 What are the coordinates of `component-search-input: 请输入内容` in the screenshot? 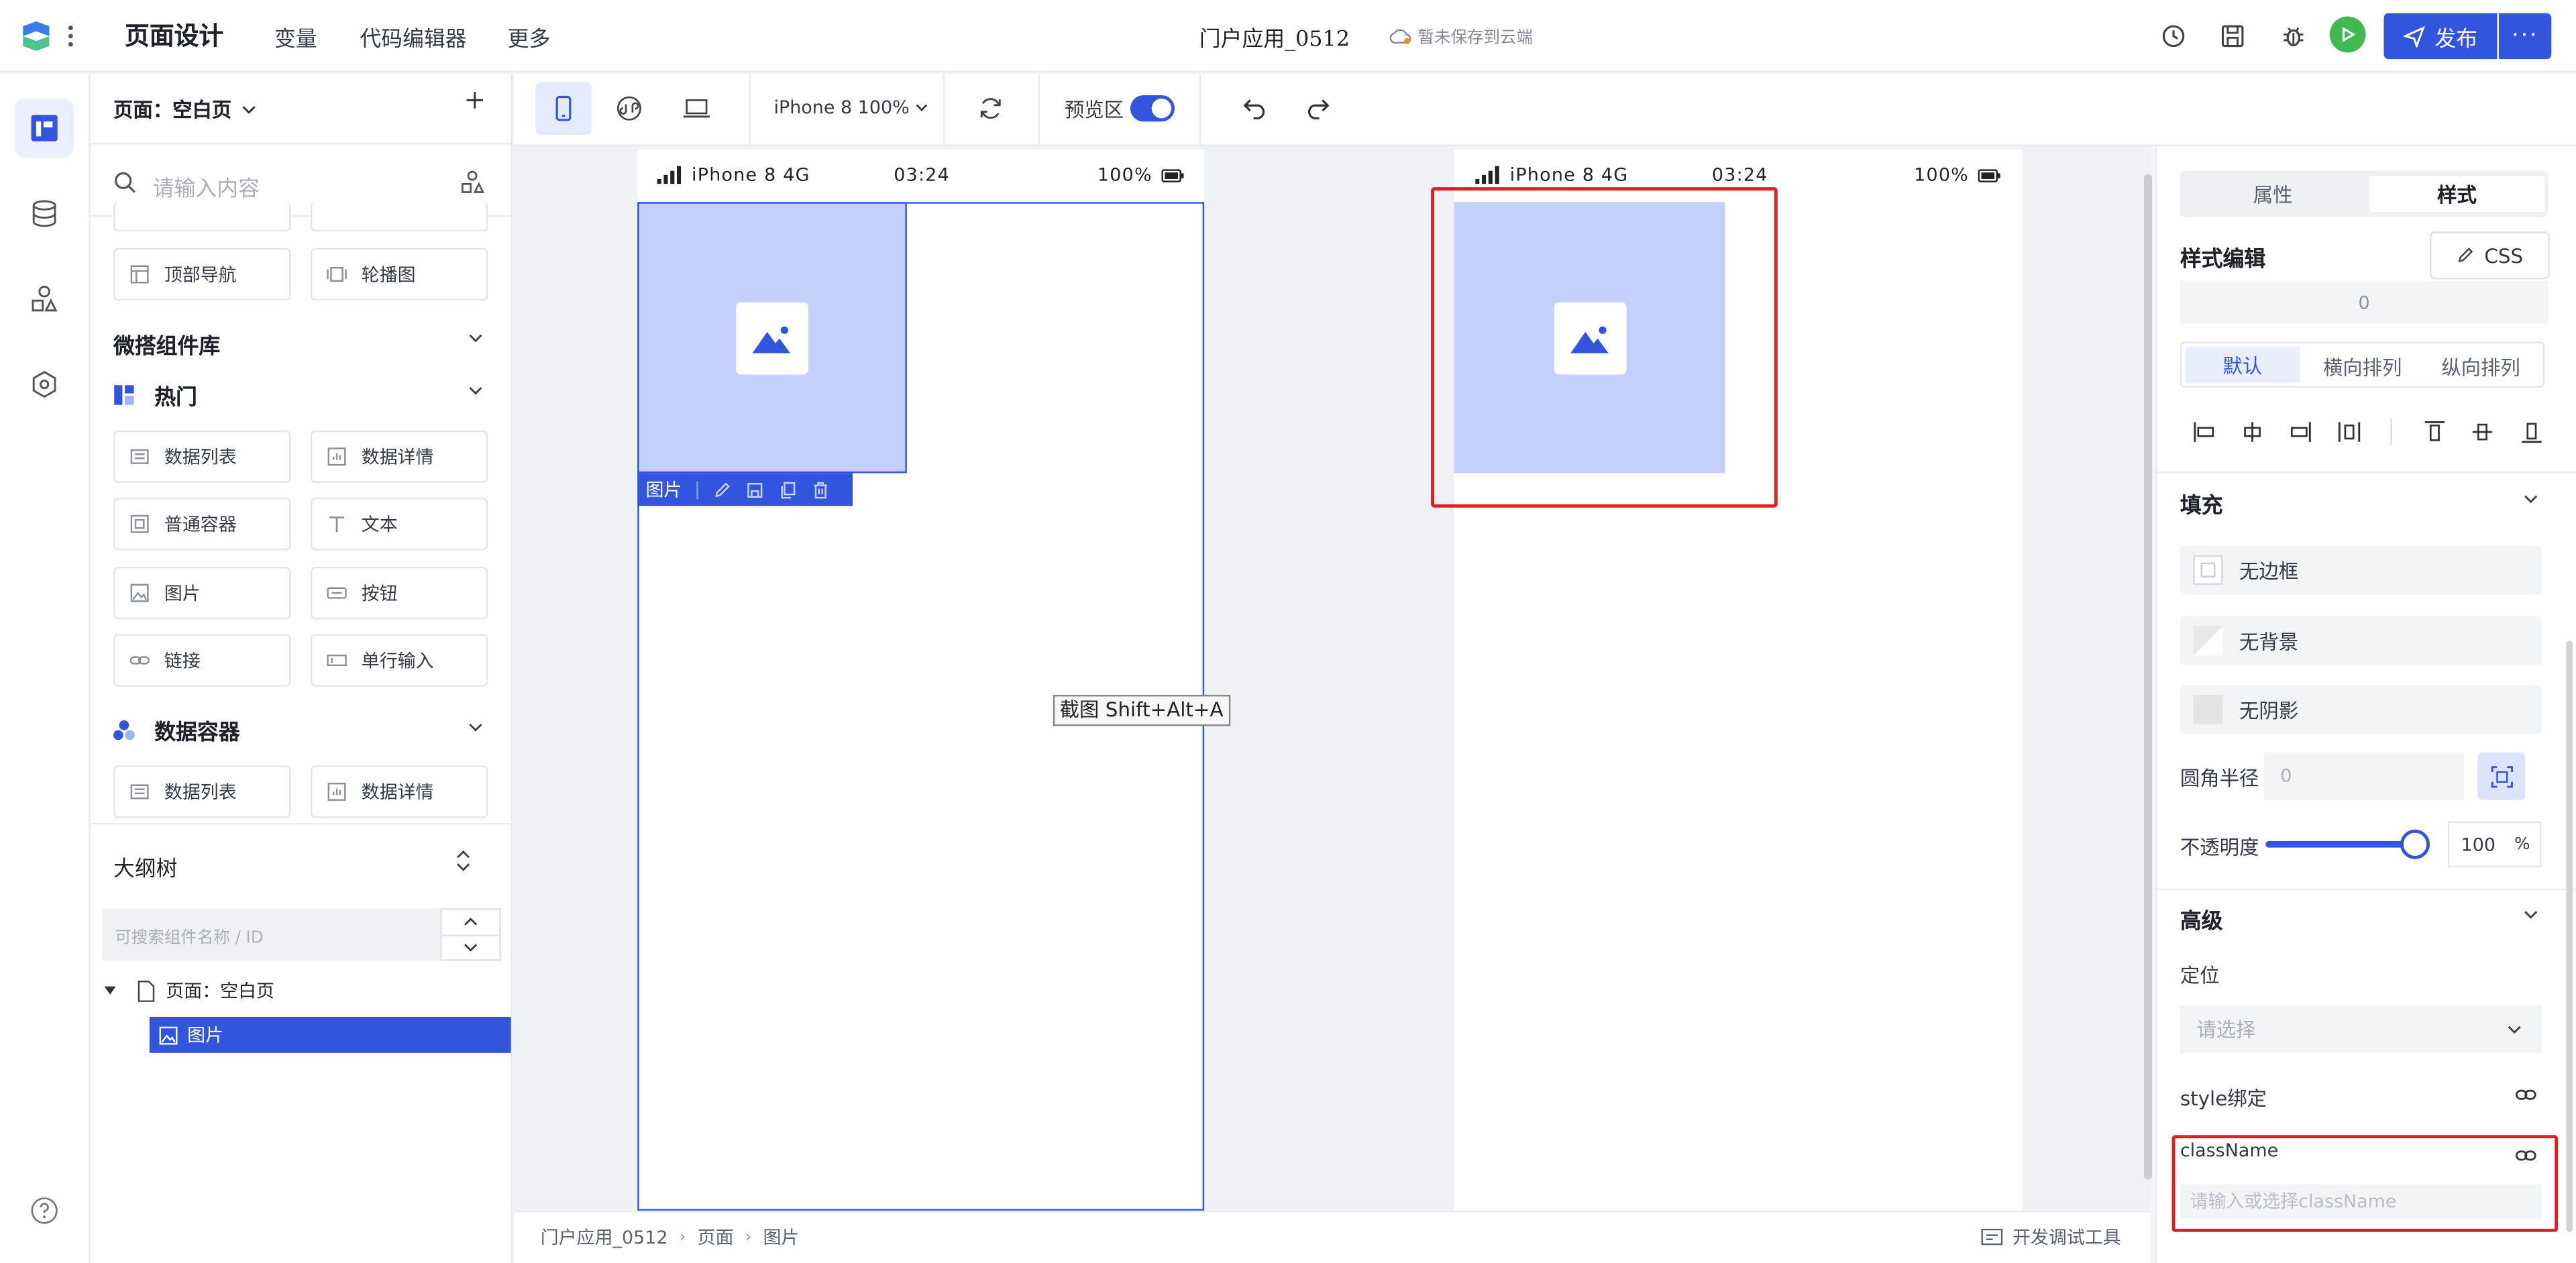 It's located at (206, 186).